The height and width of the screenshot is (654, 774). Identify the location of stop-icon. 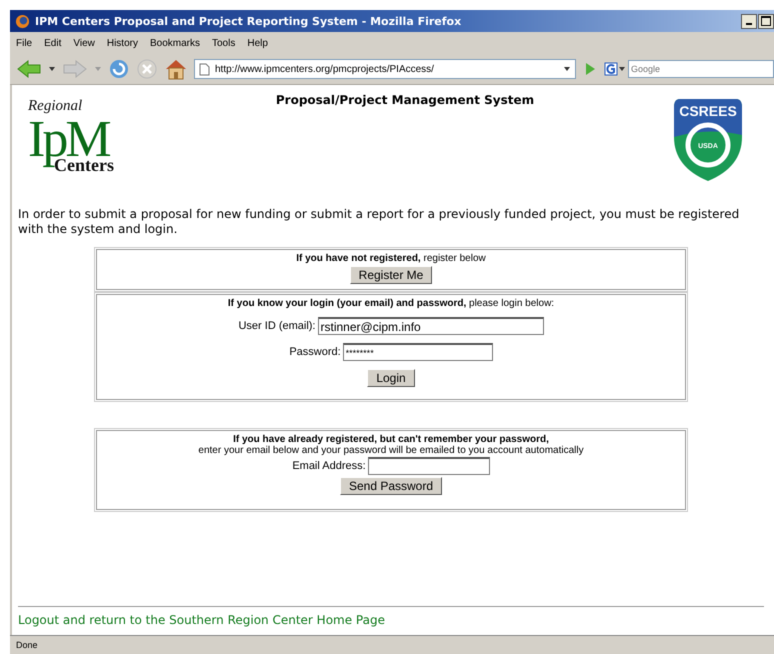
(147, 69).